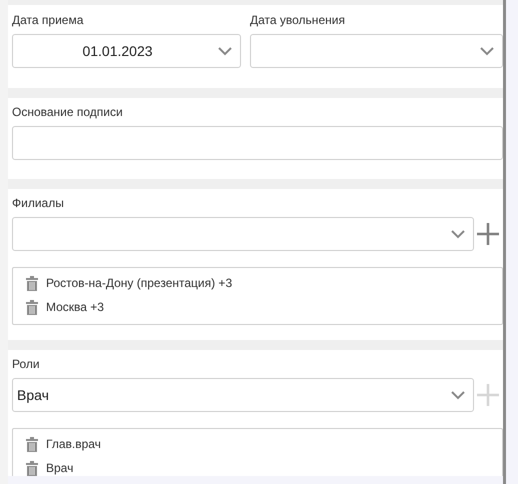 This screenshot has height=484, width=518. What do you see at coordinates (68, 112) in the screenshot?
I see `field-label: Основание подписи` at bounding box center [68, 112].